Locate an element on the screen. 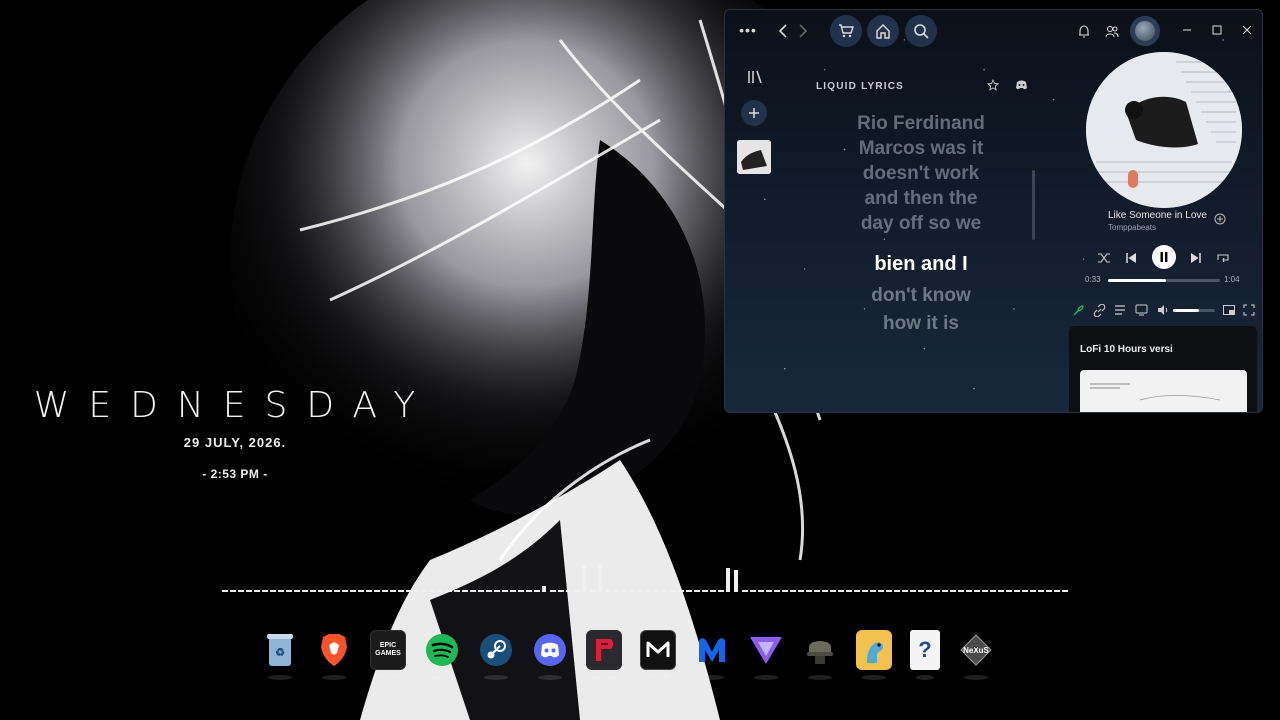  album-art is located at coordinates (1164, 130).